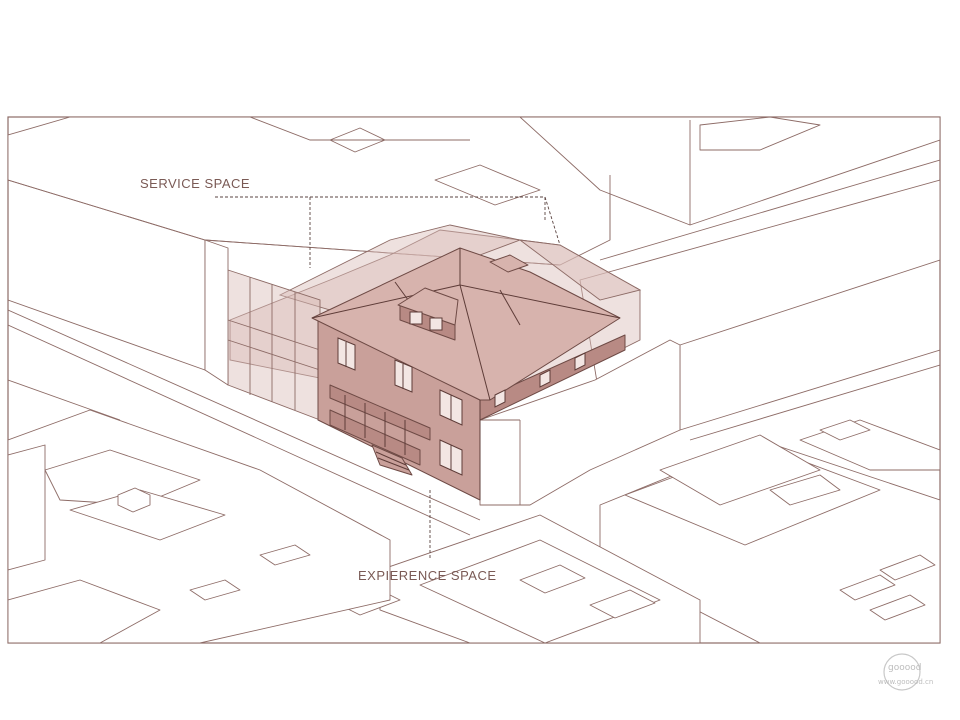  Describe the element at coordinates (905, 682) in the screenshot. I see `watermark-url-text: www.gooood.cn` at that location.